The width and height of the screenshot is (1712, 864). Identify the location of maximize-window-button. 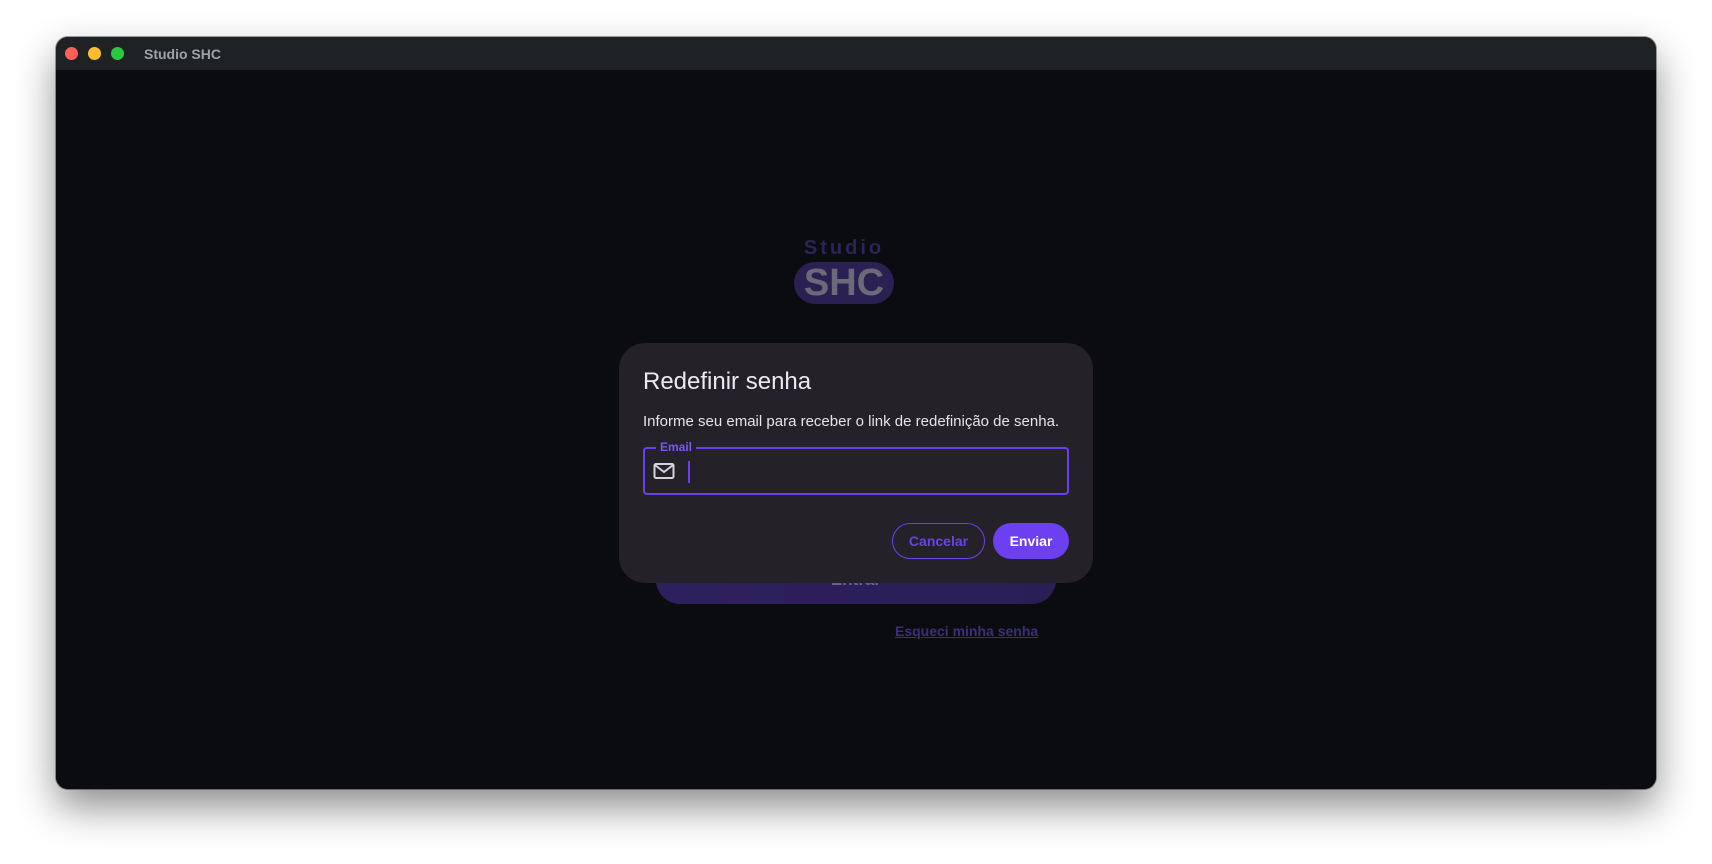
(117, 53).